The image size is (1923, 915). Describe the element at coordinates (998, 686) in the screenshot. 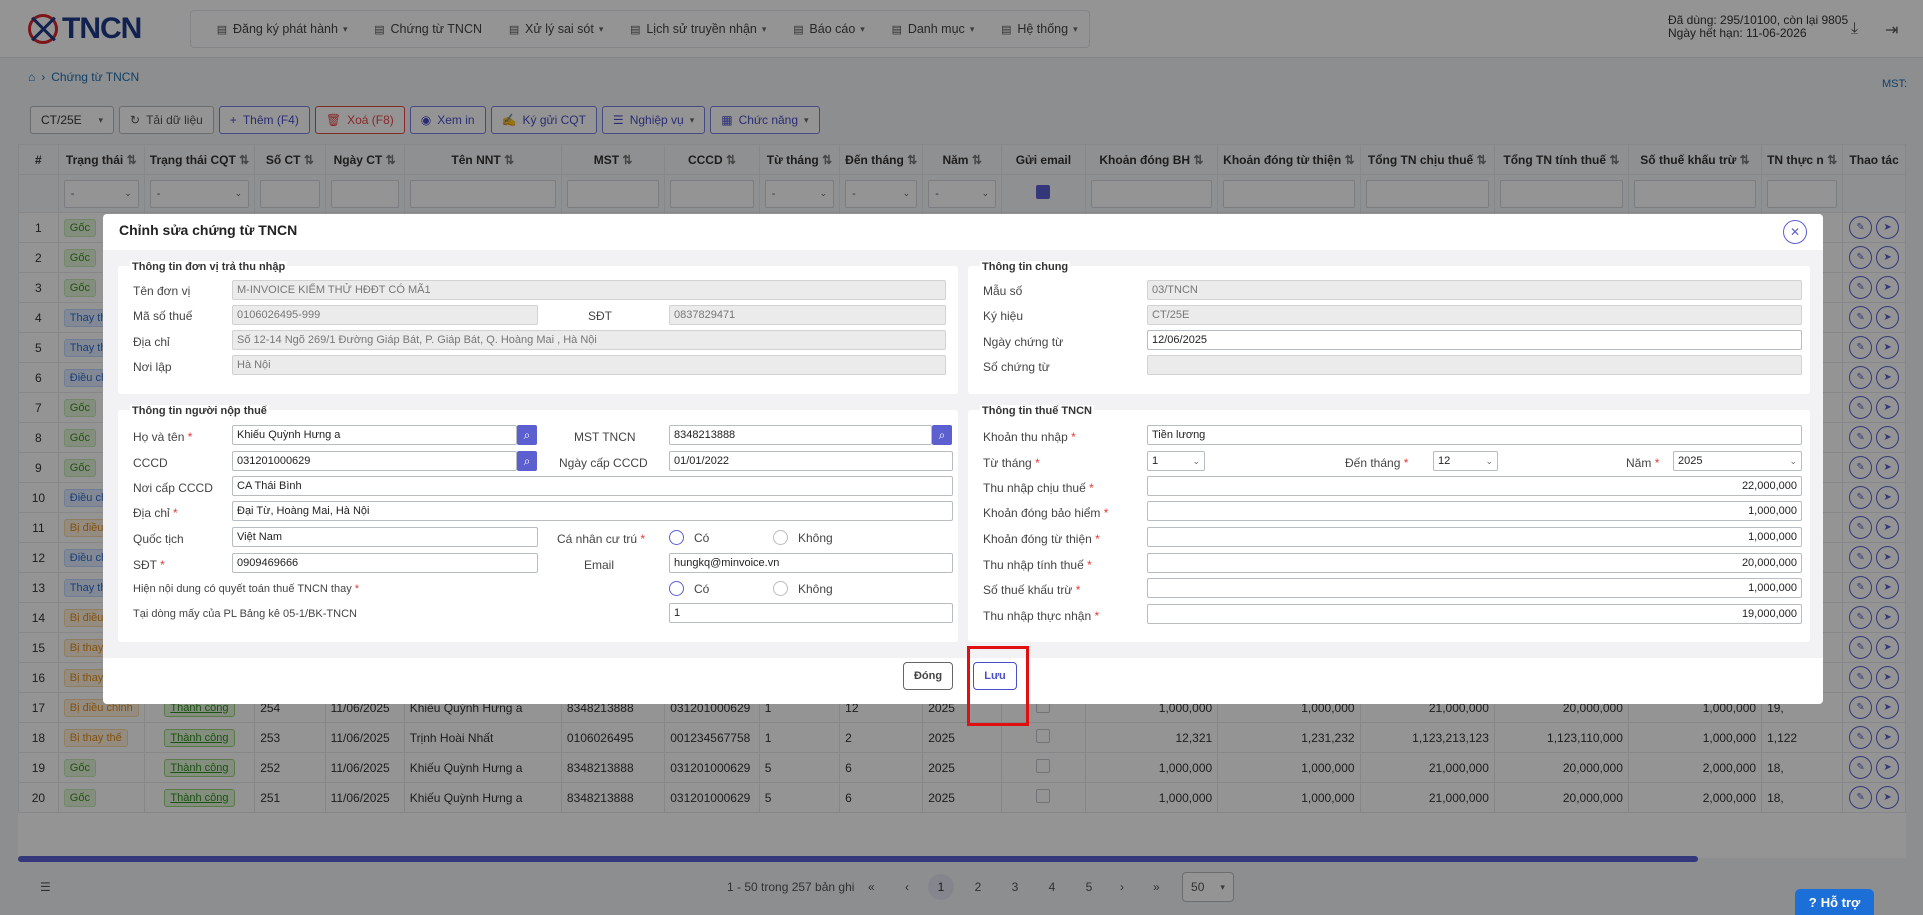

I see `highlight-box` at that location.